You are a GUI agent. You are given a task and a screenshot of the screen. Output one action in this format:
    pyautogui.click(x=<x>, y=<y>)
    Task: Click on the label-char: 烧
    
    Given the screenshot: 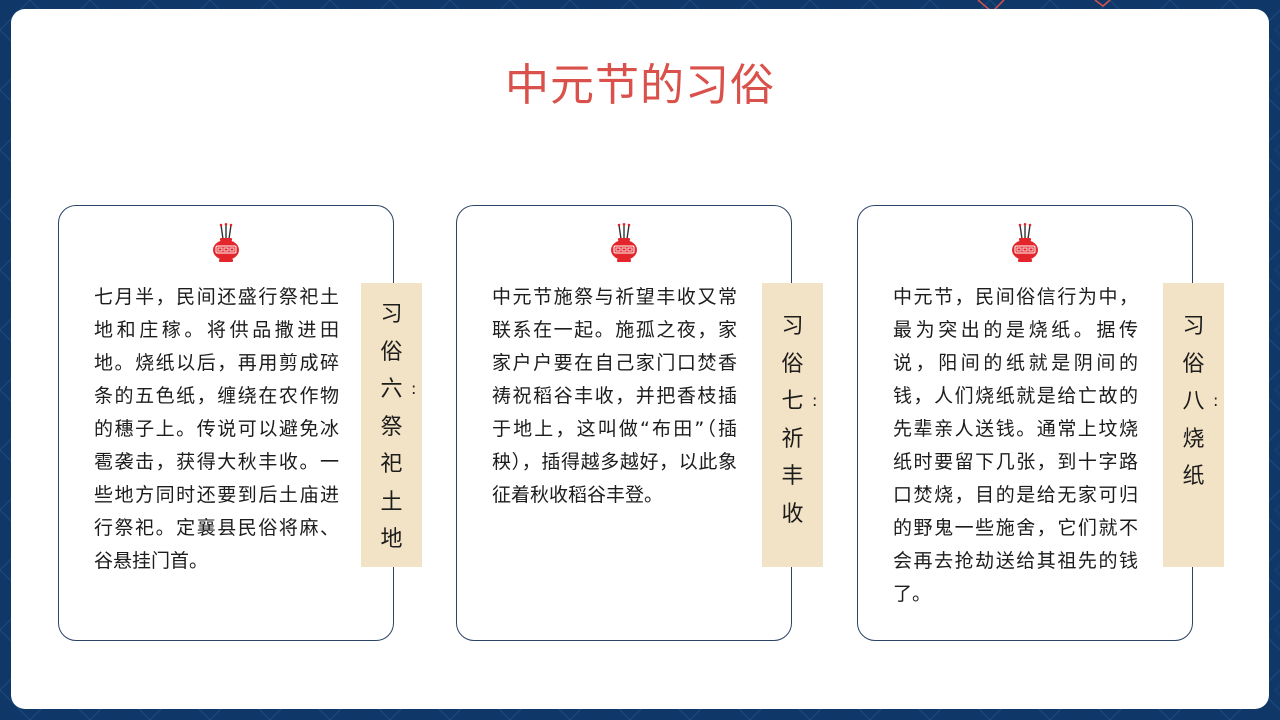 What is the action you would take?
    pyautogui.click(x=1193, y=439)
    